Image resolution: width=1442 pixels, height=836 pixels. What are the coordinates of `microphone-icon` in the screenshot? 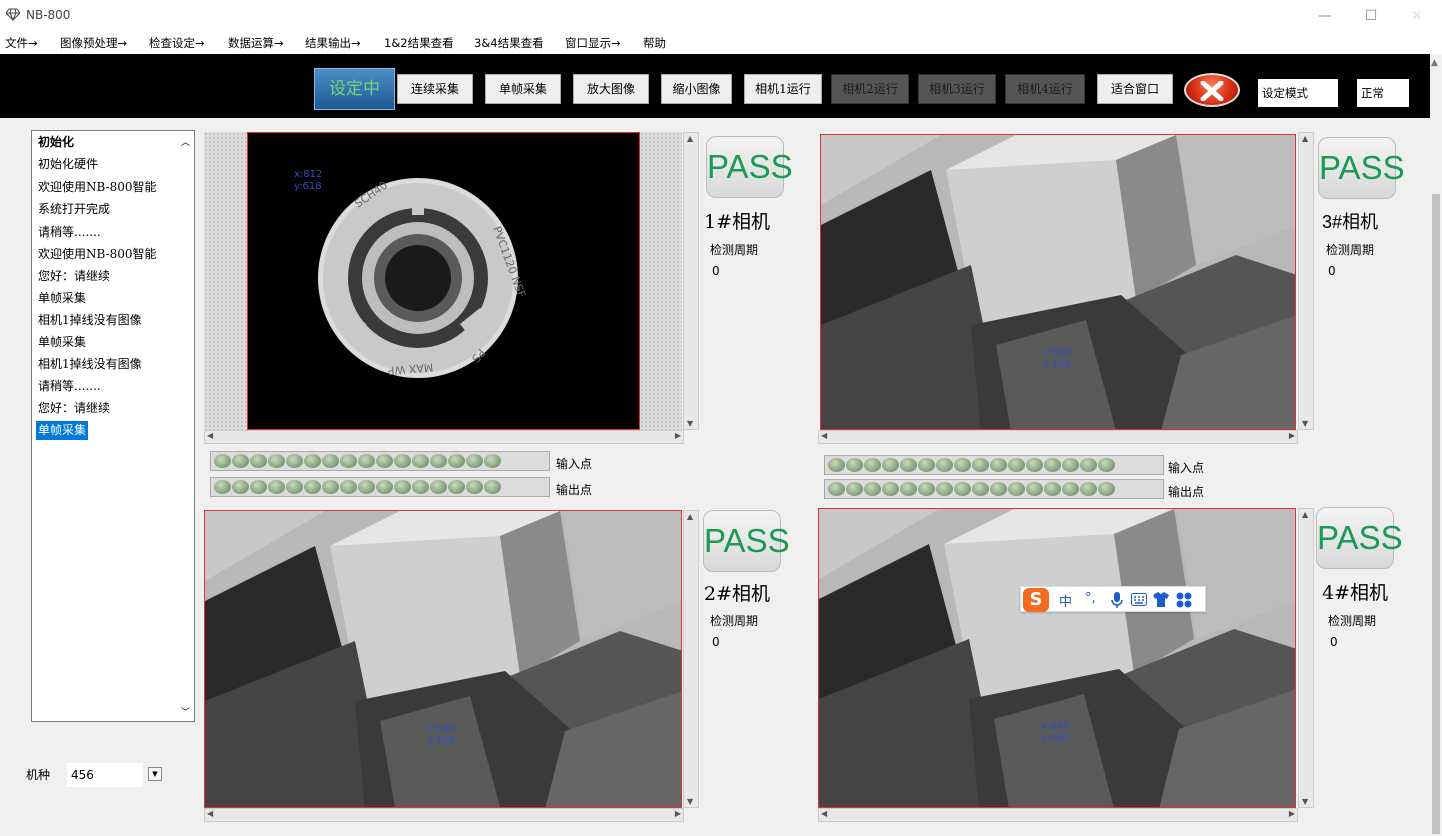 It's located at (1117, 600).